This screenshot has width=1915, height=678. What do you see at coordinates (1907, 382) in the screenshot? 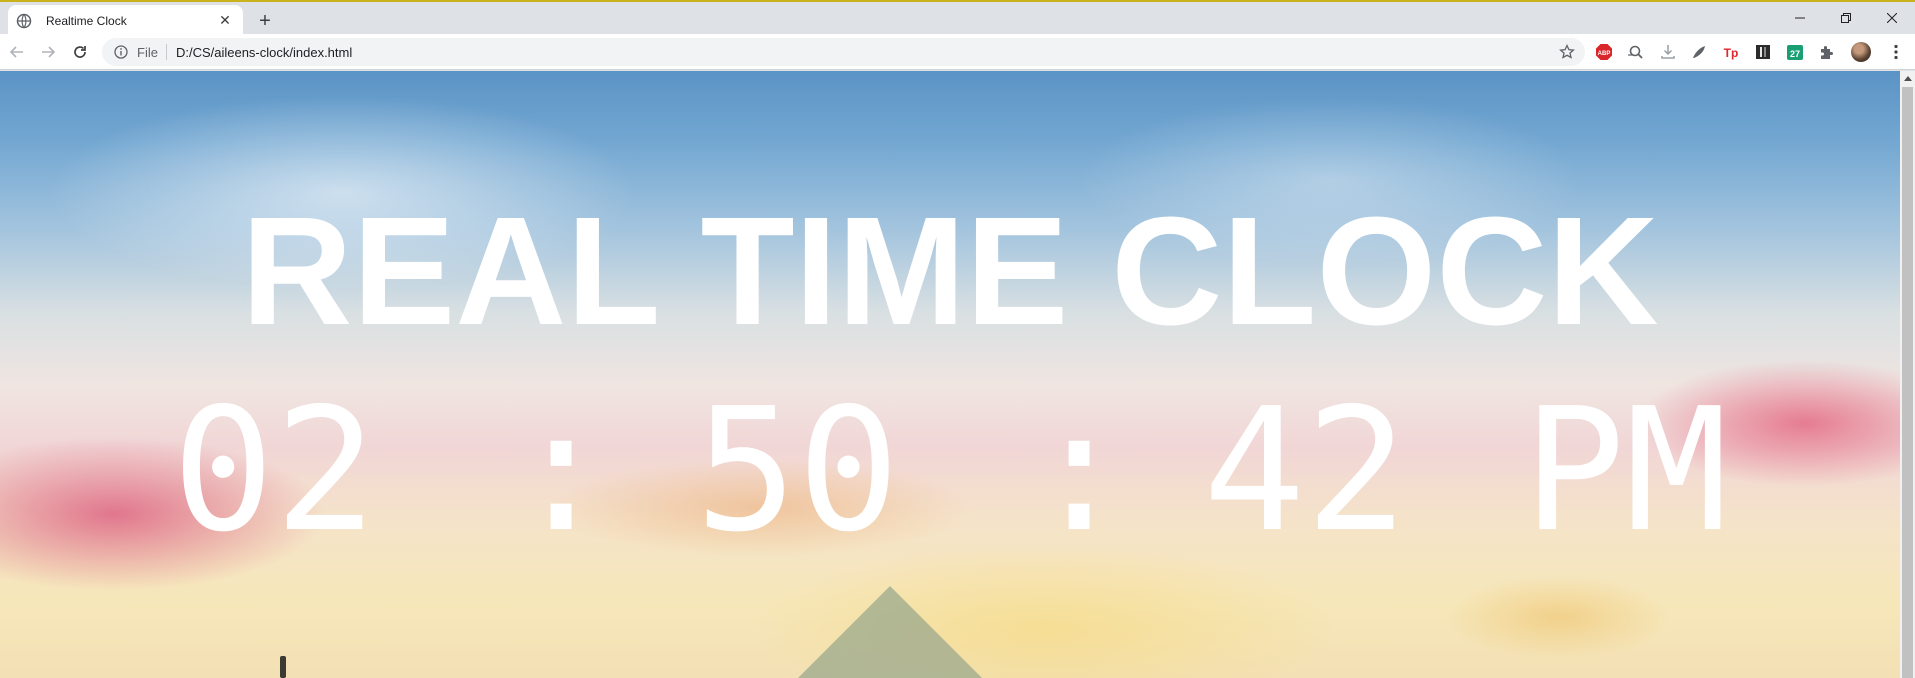
I see `scrollbar-thumb` at bounding box center [1907, 382].